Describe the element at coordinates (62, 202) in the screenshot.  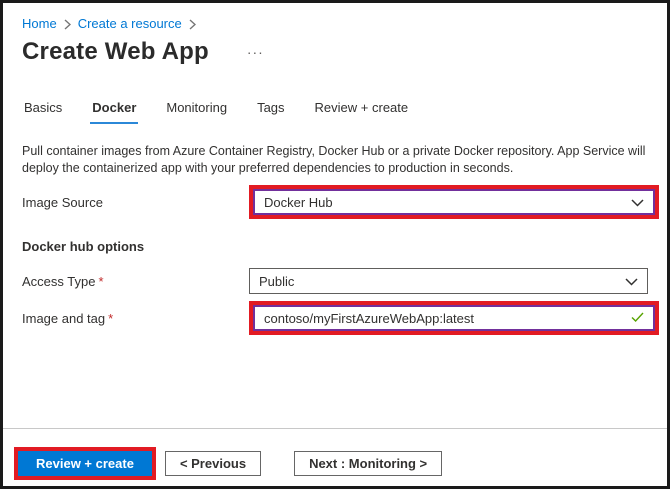
I see `image-source-label: Image Source` at that location.